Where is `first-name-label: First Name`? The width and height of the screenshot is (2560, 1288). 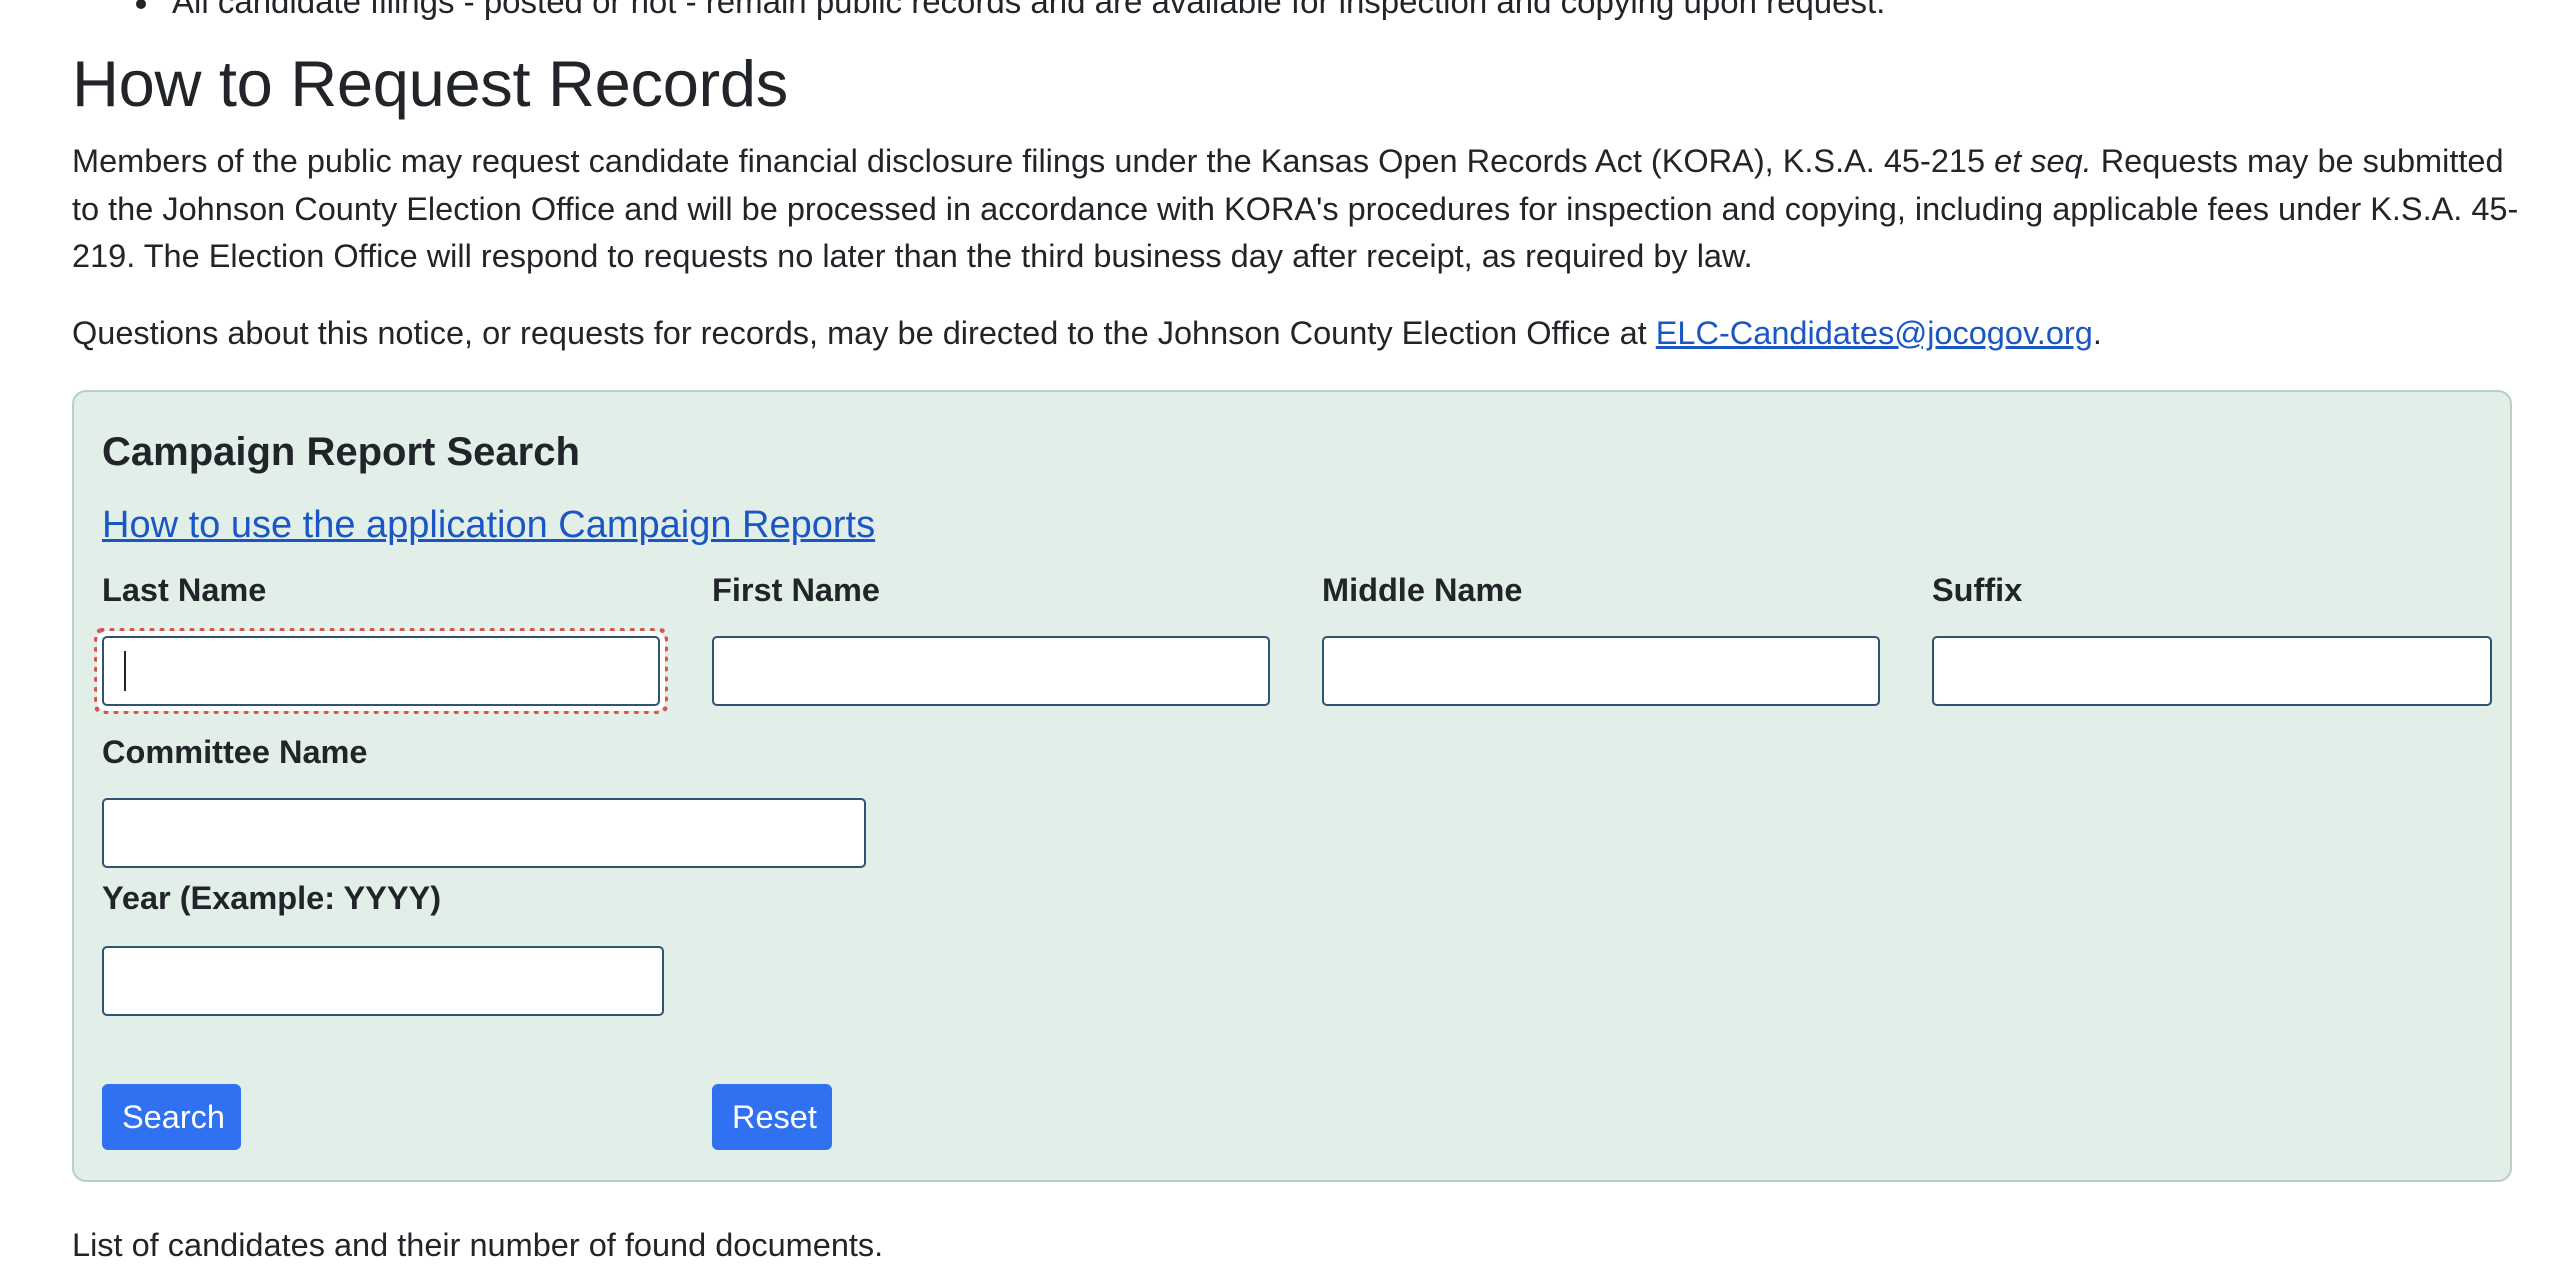 first-name-label: First Name is located at coordinates (796, 590).